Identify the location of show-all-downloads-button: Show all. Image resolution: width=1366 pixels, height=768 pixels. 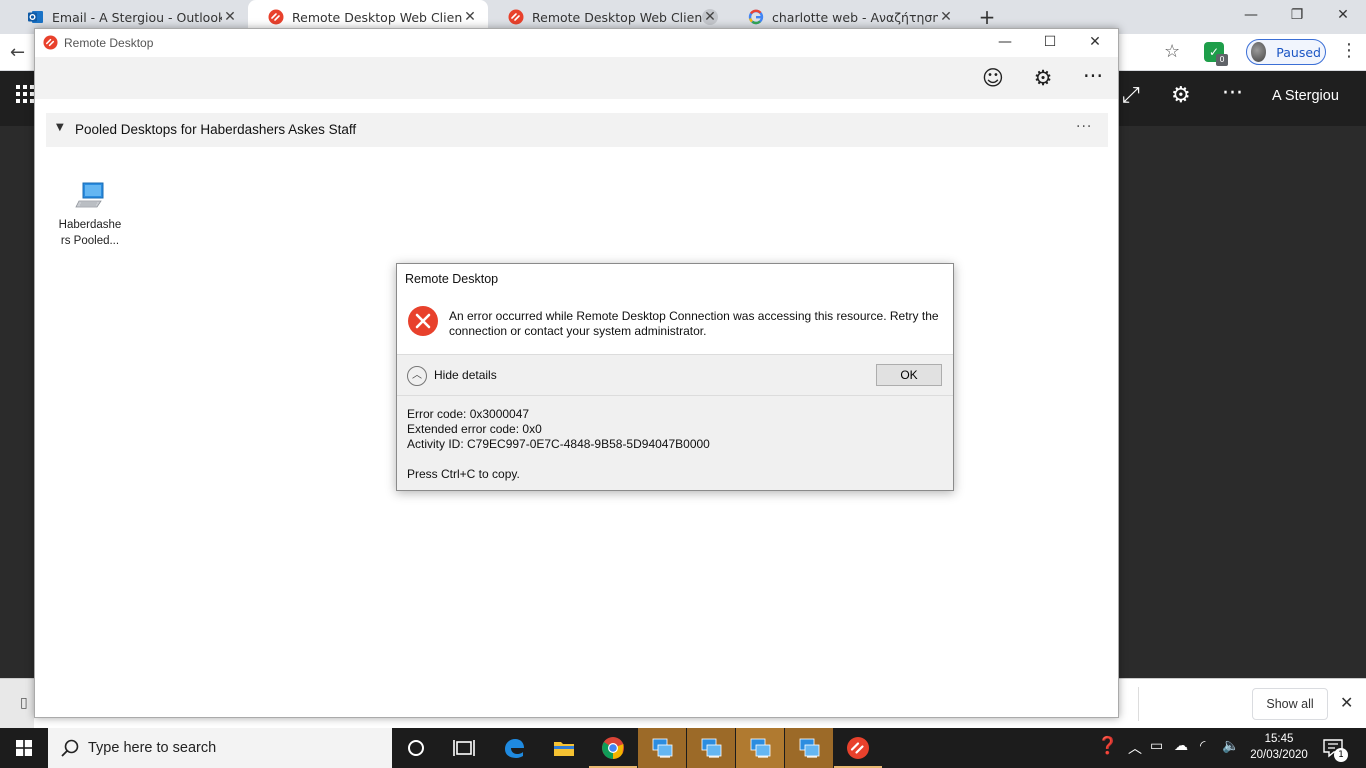
(1290, 704).